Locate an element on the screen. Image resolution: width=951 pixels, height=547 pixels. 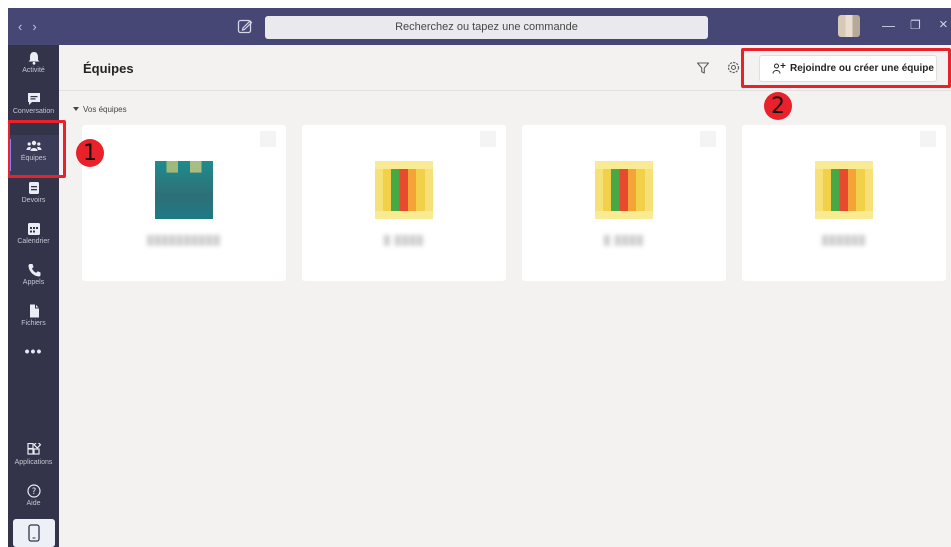
mobile-app-button is located at coordinates (34, 533).